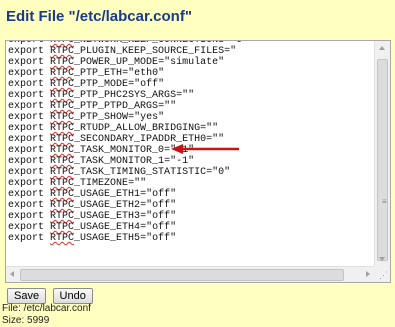  I want to click on button-bar: Save Undo, so click(51, 295).